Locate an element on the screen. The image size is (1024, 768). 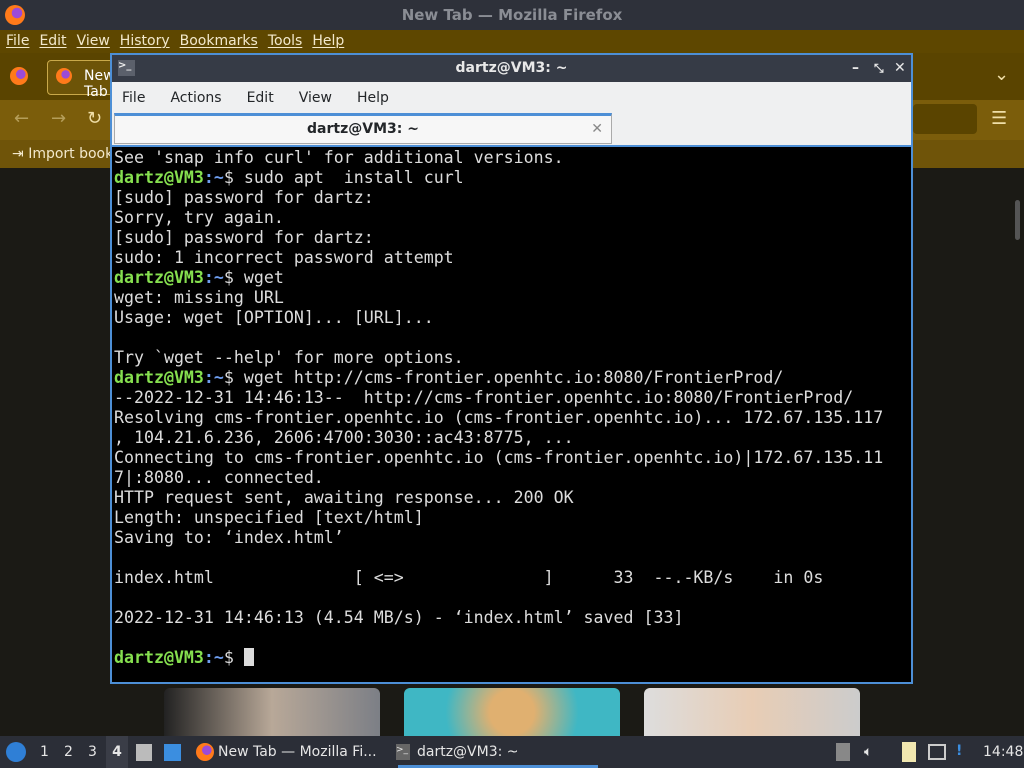
menu-edit: Edit is located at coordinates (52, 41).